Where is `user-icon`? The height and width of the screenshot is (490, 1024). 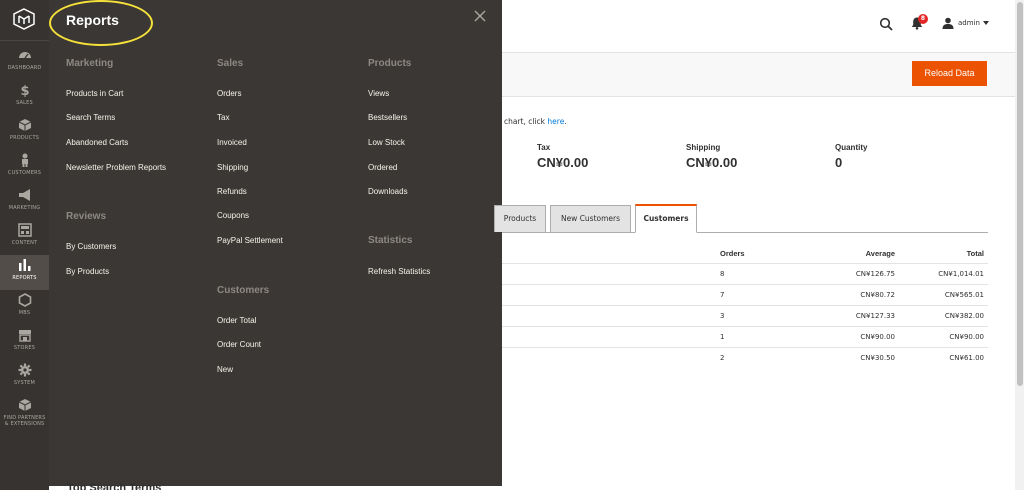 user-icon is located at coordinates (948, 23).